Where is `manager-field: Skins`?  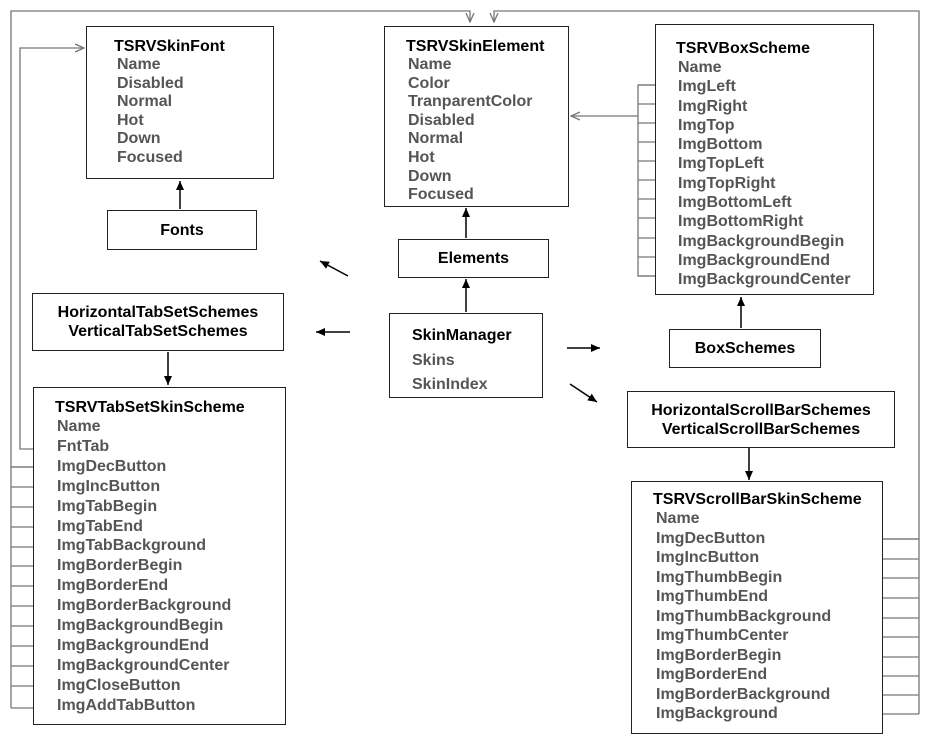 manager-field: Skins is located at coordinates (433, 360).